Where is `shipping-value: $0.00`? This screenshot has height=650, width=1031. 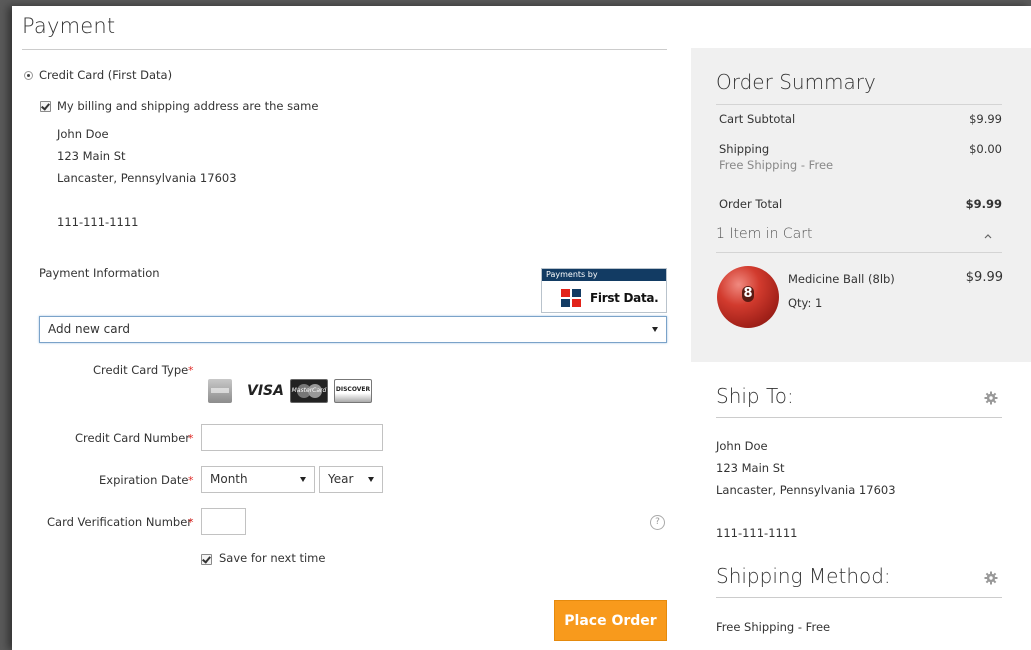
shipping-value: $0.00 is located at coordinates (985, 149).